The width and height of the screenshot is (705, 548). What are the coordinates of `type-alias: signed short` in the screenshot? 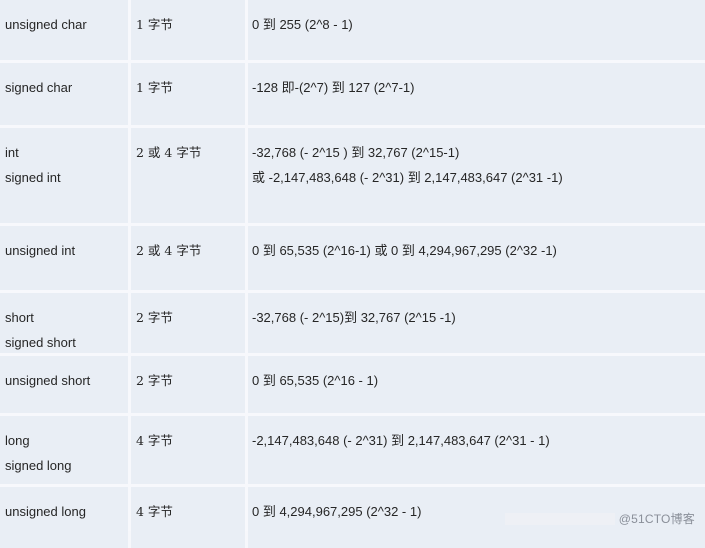 It's located at (40, 342).